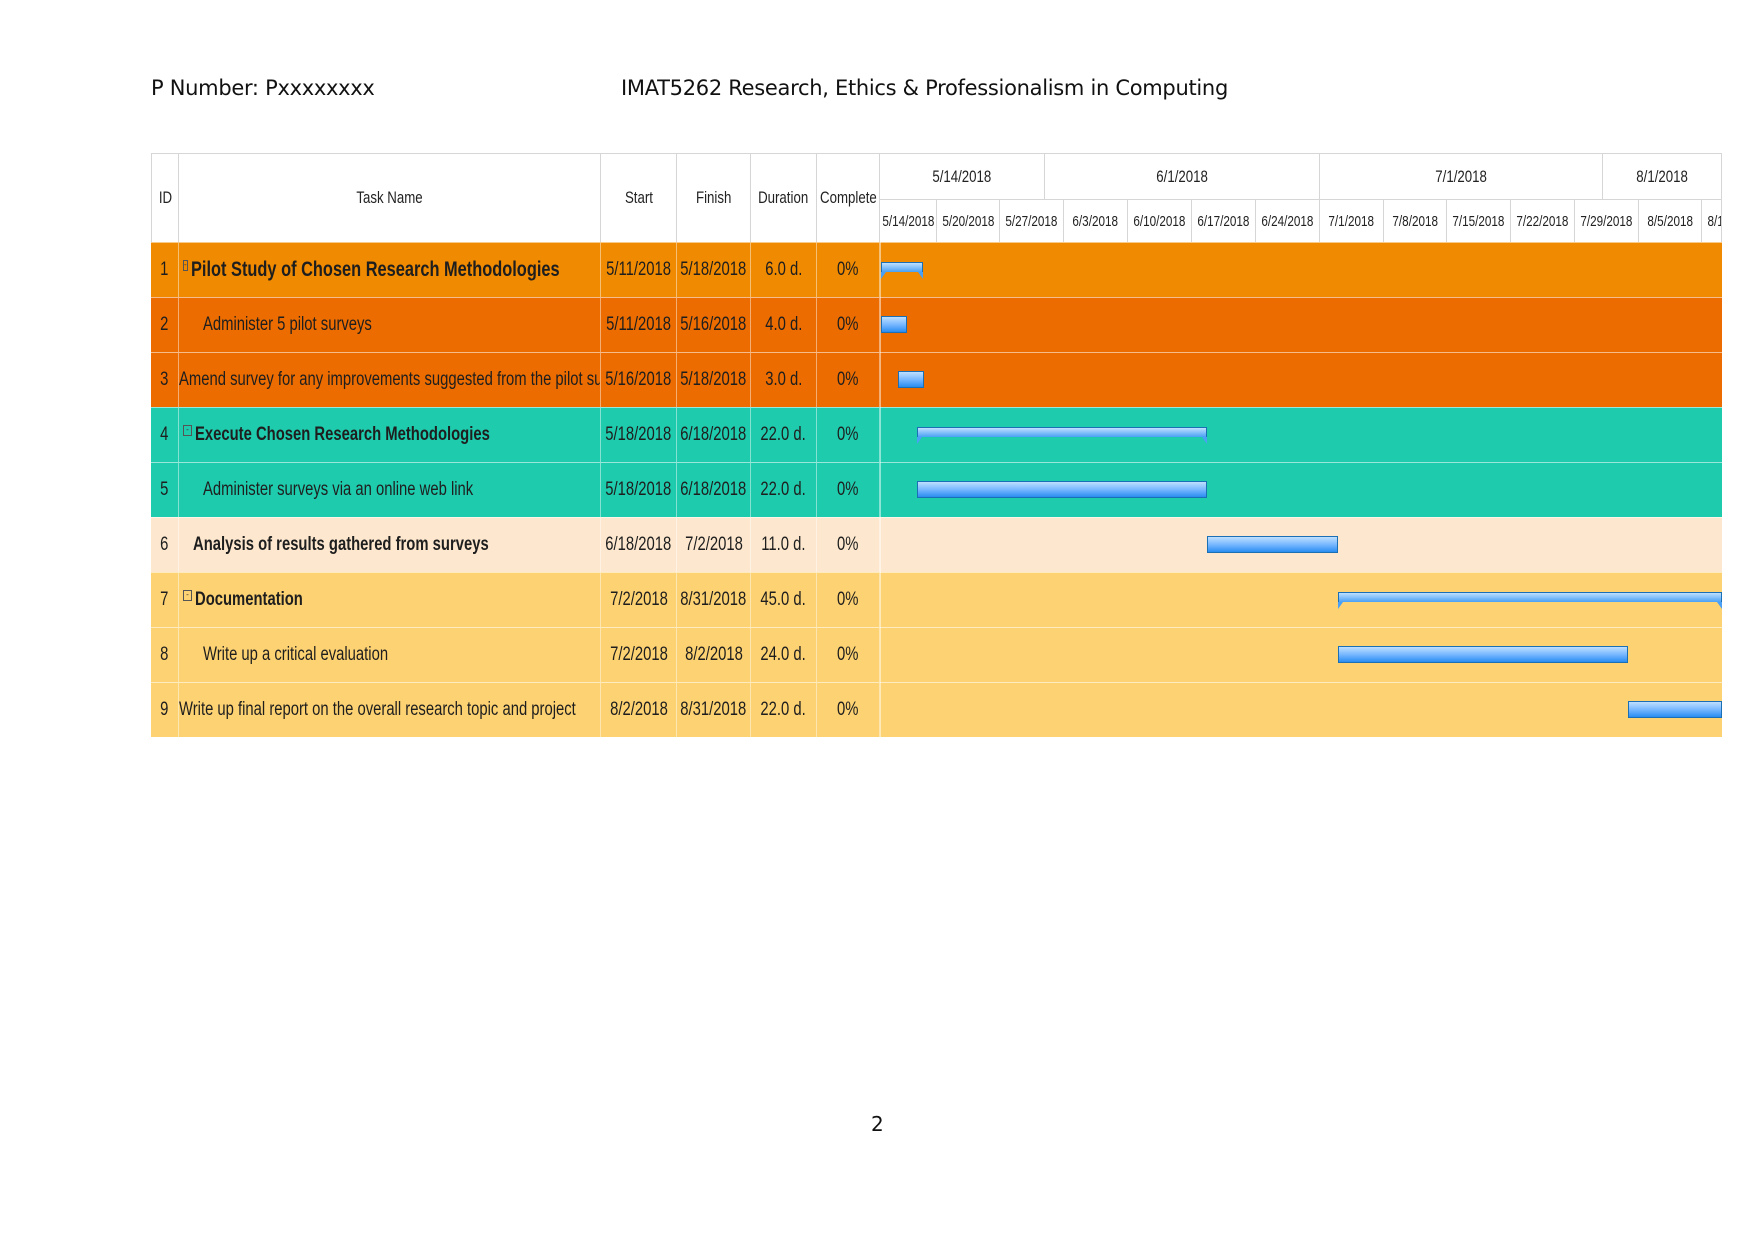  What do you see at coordinates (784, 325) in the screenshot?
I see `task-duration-cell: 4.0 d.` at bounding box center [784, 325].